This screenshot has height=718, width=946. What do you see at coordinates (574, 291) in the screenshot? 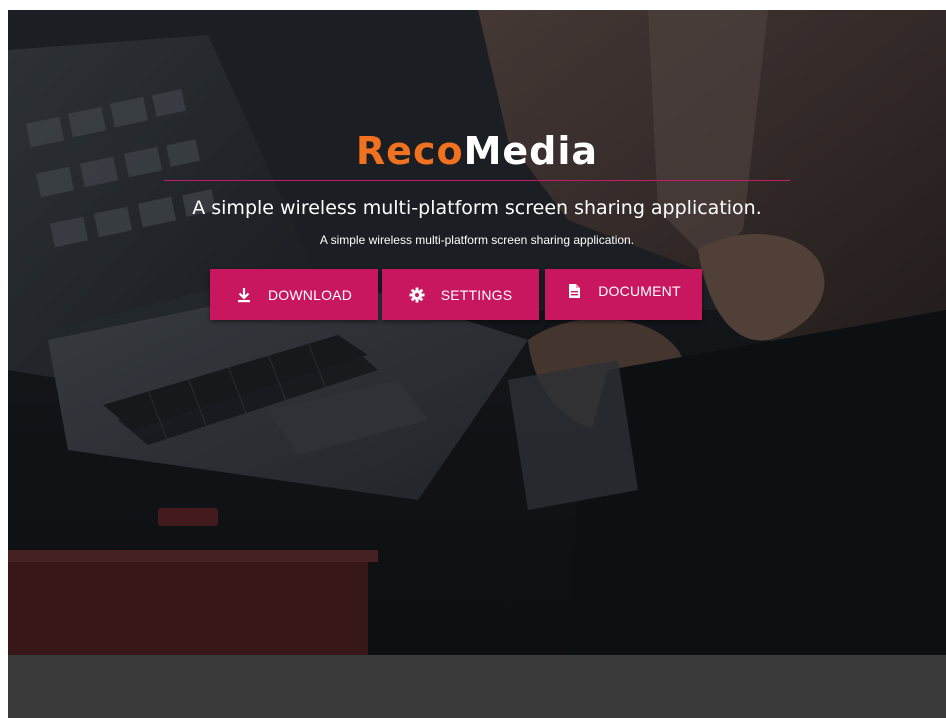
I see `document-icon` at bounding box center [574, 291].